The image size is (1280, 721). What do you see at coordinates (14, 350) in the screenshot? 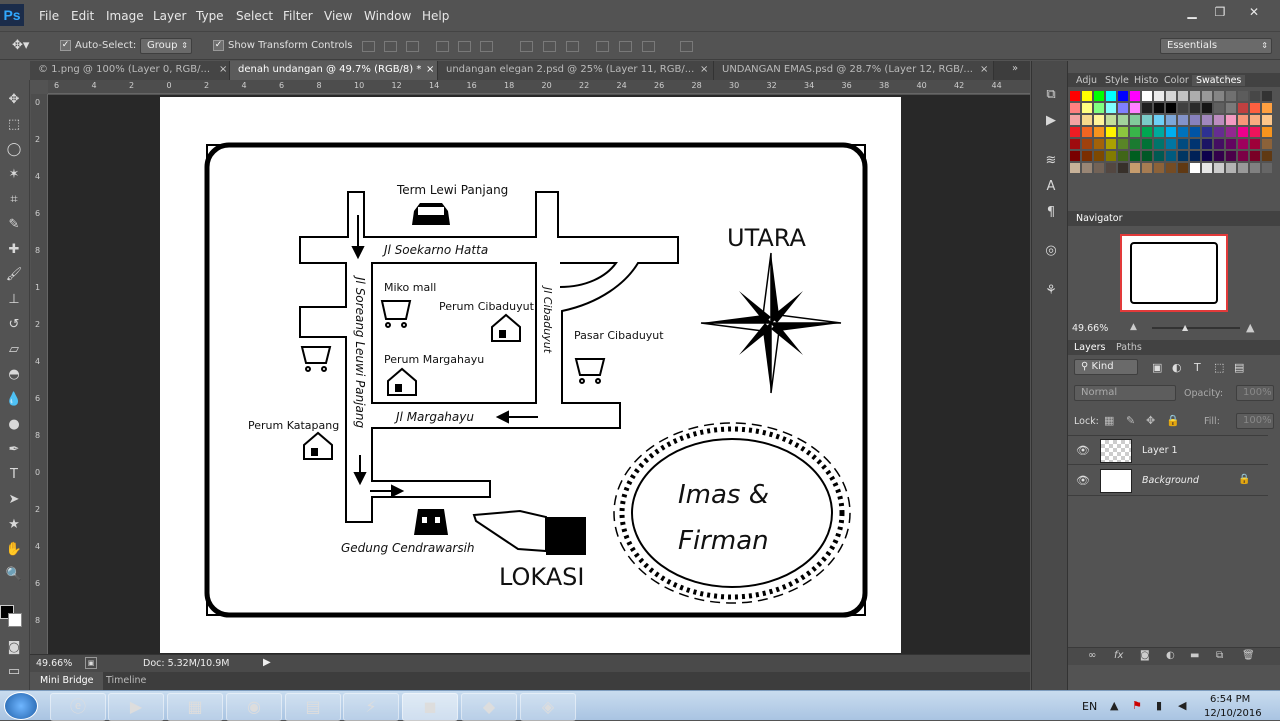
I see `eraser-tool-icon: ▱` at bounding box center [14, 350].